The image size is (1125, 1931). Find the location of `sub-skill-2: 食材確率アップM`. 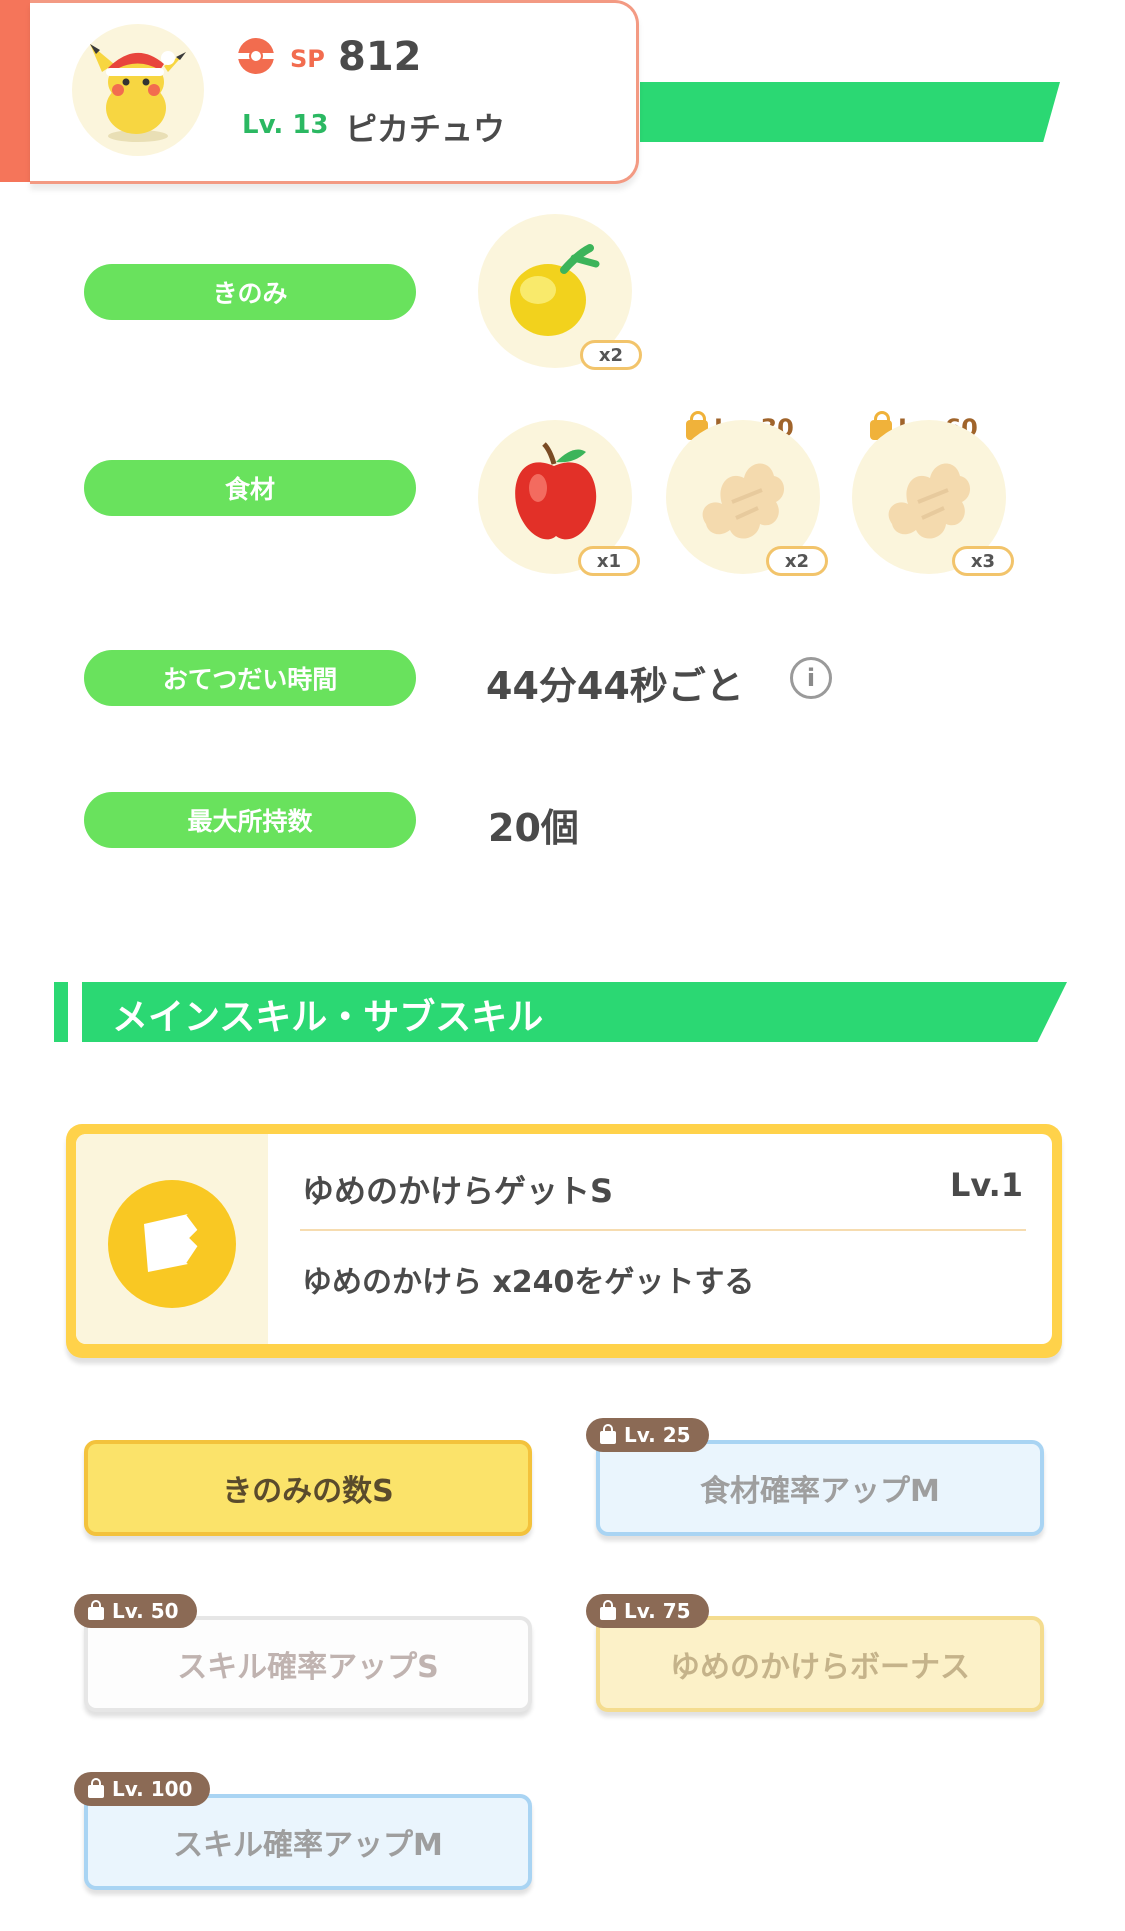

sub-skill-2: 食材確率アップM is located at coordinates (820, 1488).